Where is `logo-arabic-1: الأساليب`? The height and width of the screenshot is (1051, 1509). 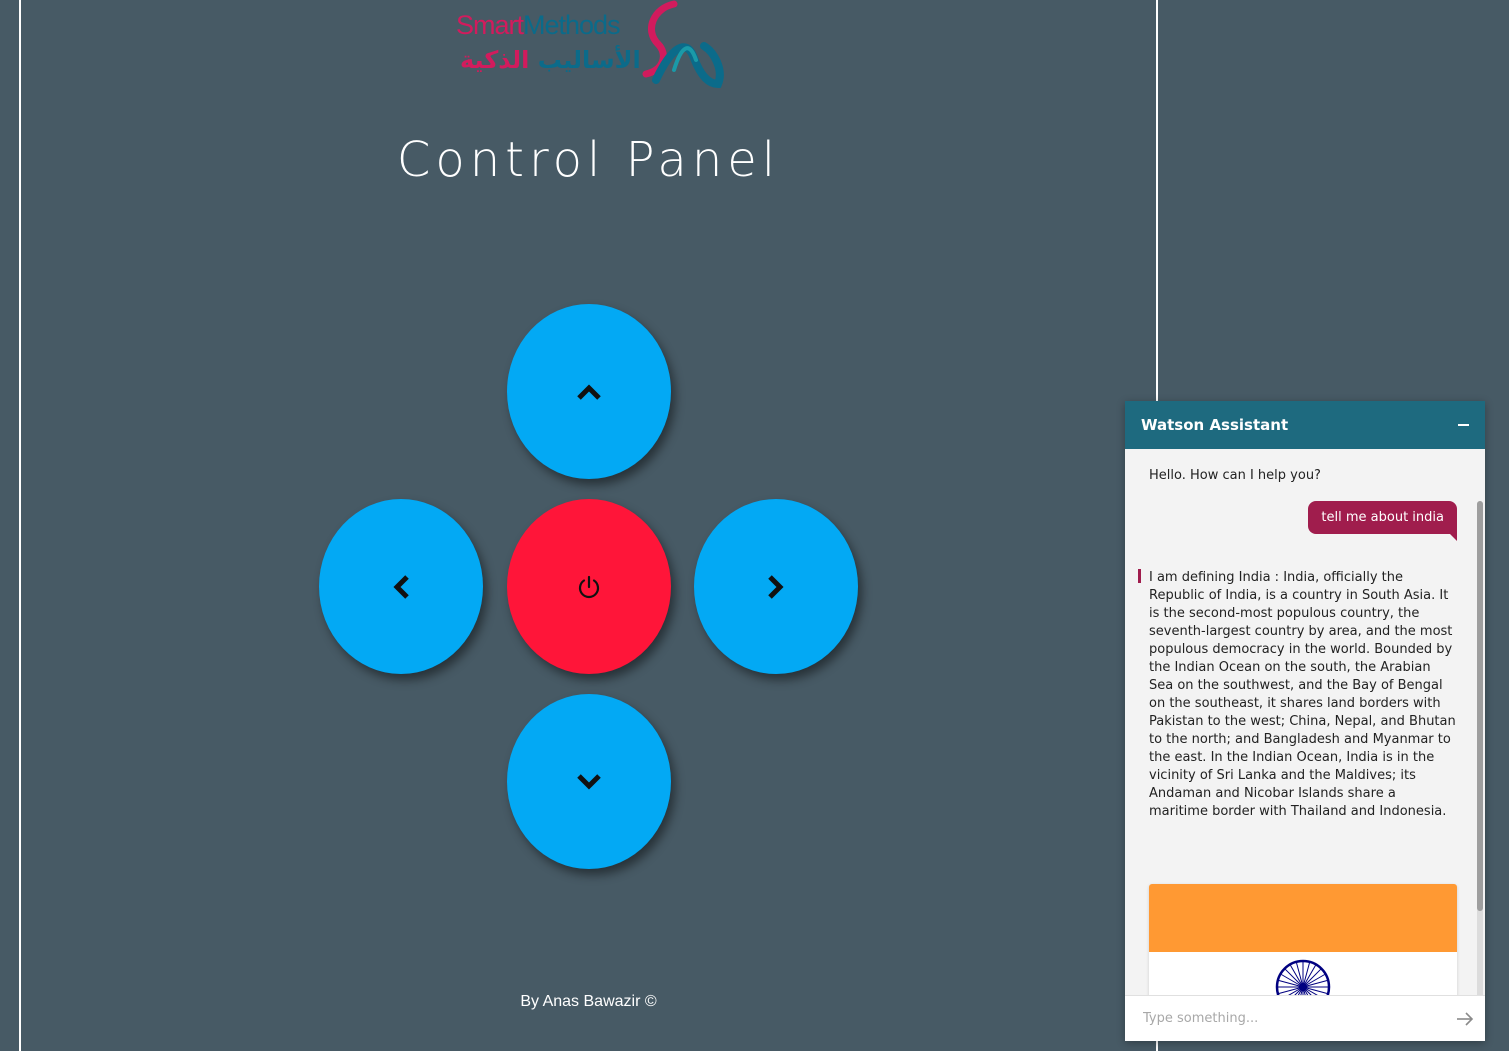 logo-arabic-1: الأساليب is located at coordinates (589, 60).